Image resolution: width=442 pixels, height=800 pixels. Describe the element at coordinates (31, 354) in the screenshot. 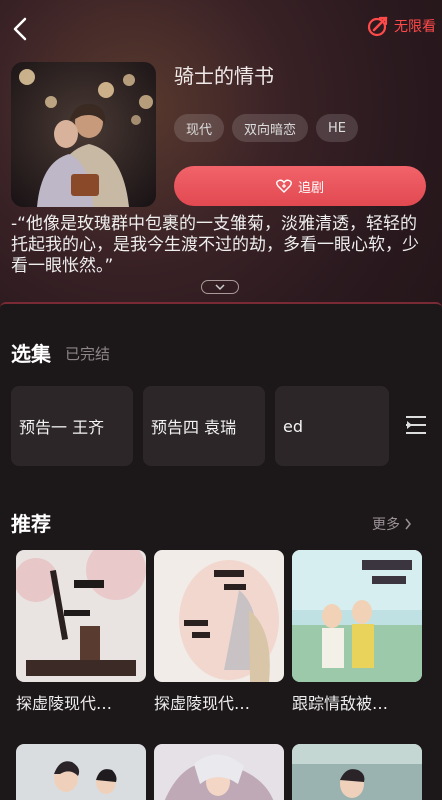

I see `episodes-title: 选集` at that location.